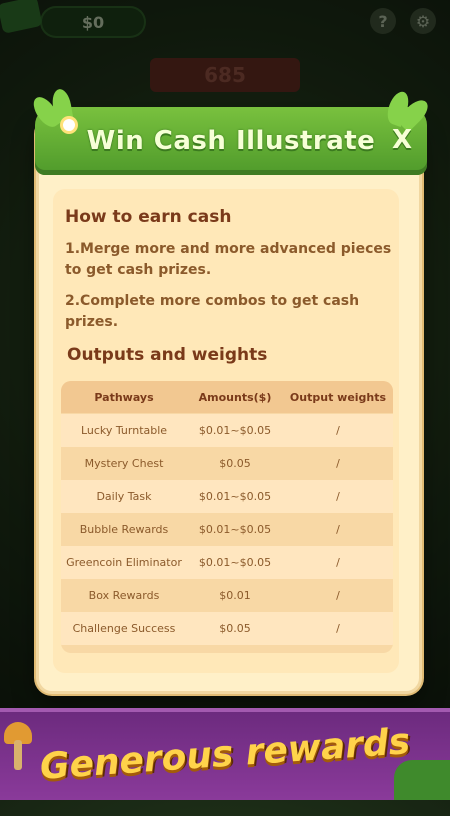 The height and width of the screenshot is (816, 450). I want to click on table-row: Bubble Rewards $0.01~$0.05 /, so click(227, 529).